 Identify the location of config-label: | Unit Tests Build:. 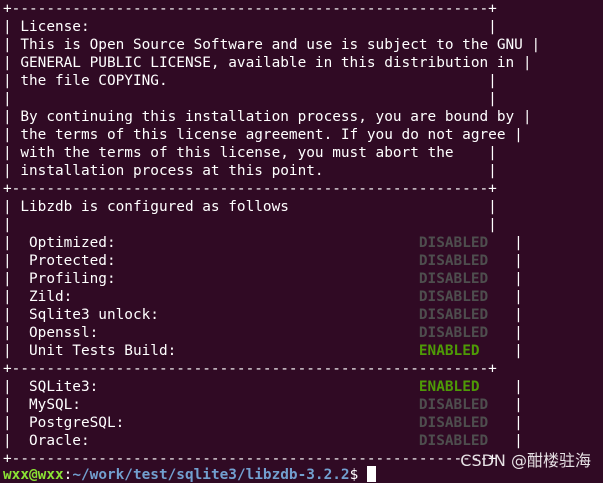
(211, 351).